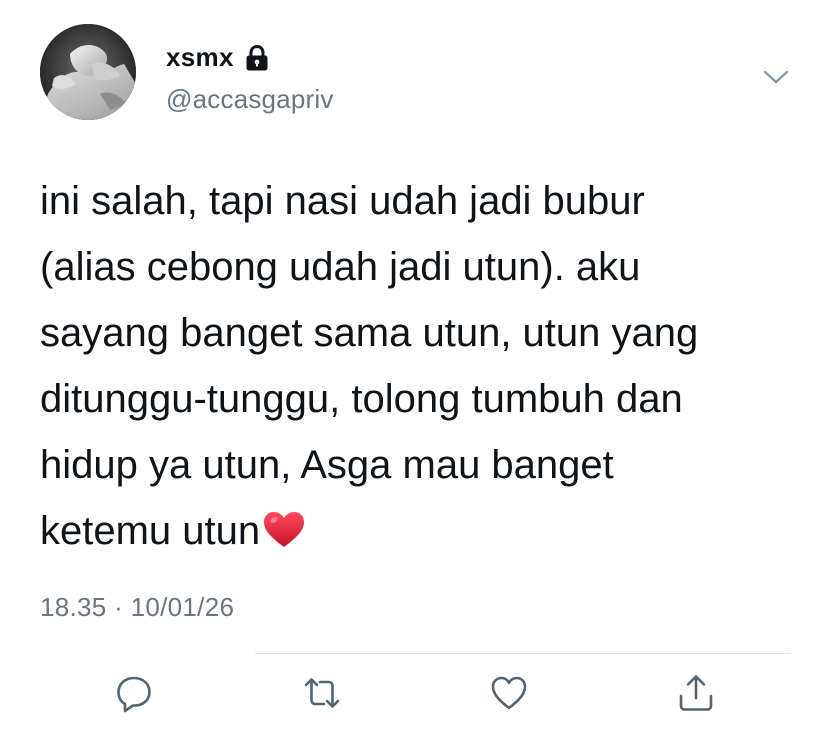 The height and width of the screenshot is (742, 828). I want to click on retweet-button, so click(322, 695).